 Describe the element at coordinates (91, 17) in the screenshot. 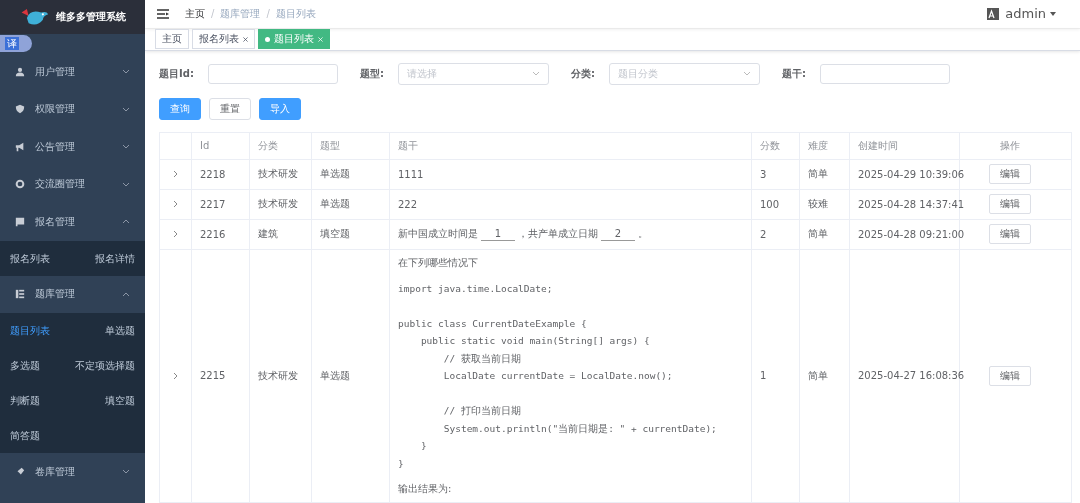

I see `brand-title: 维多多管理系统` at that location.